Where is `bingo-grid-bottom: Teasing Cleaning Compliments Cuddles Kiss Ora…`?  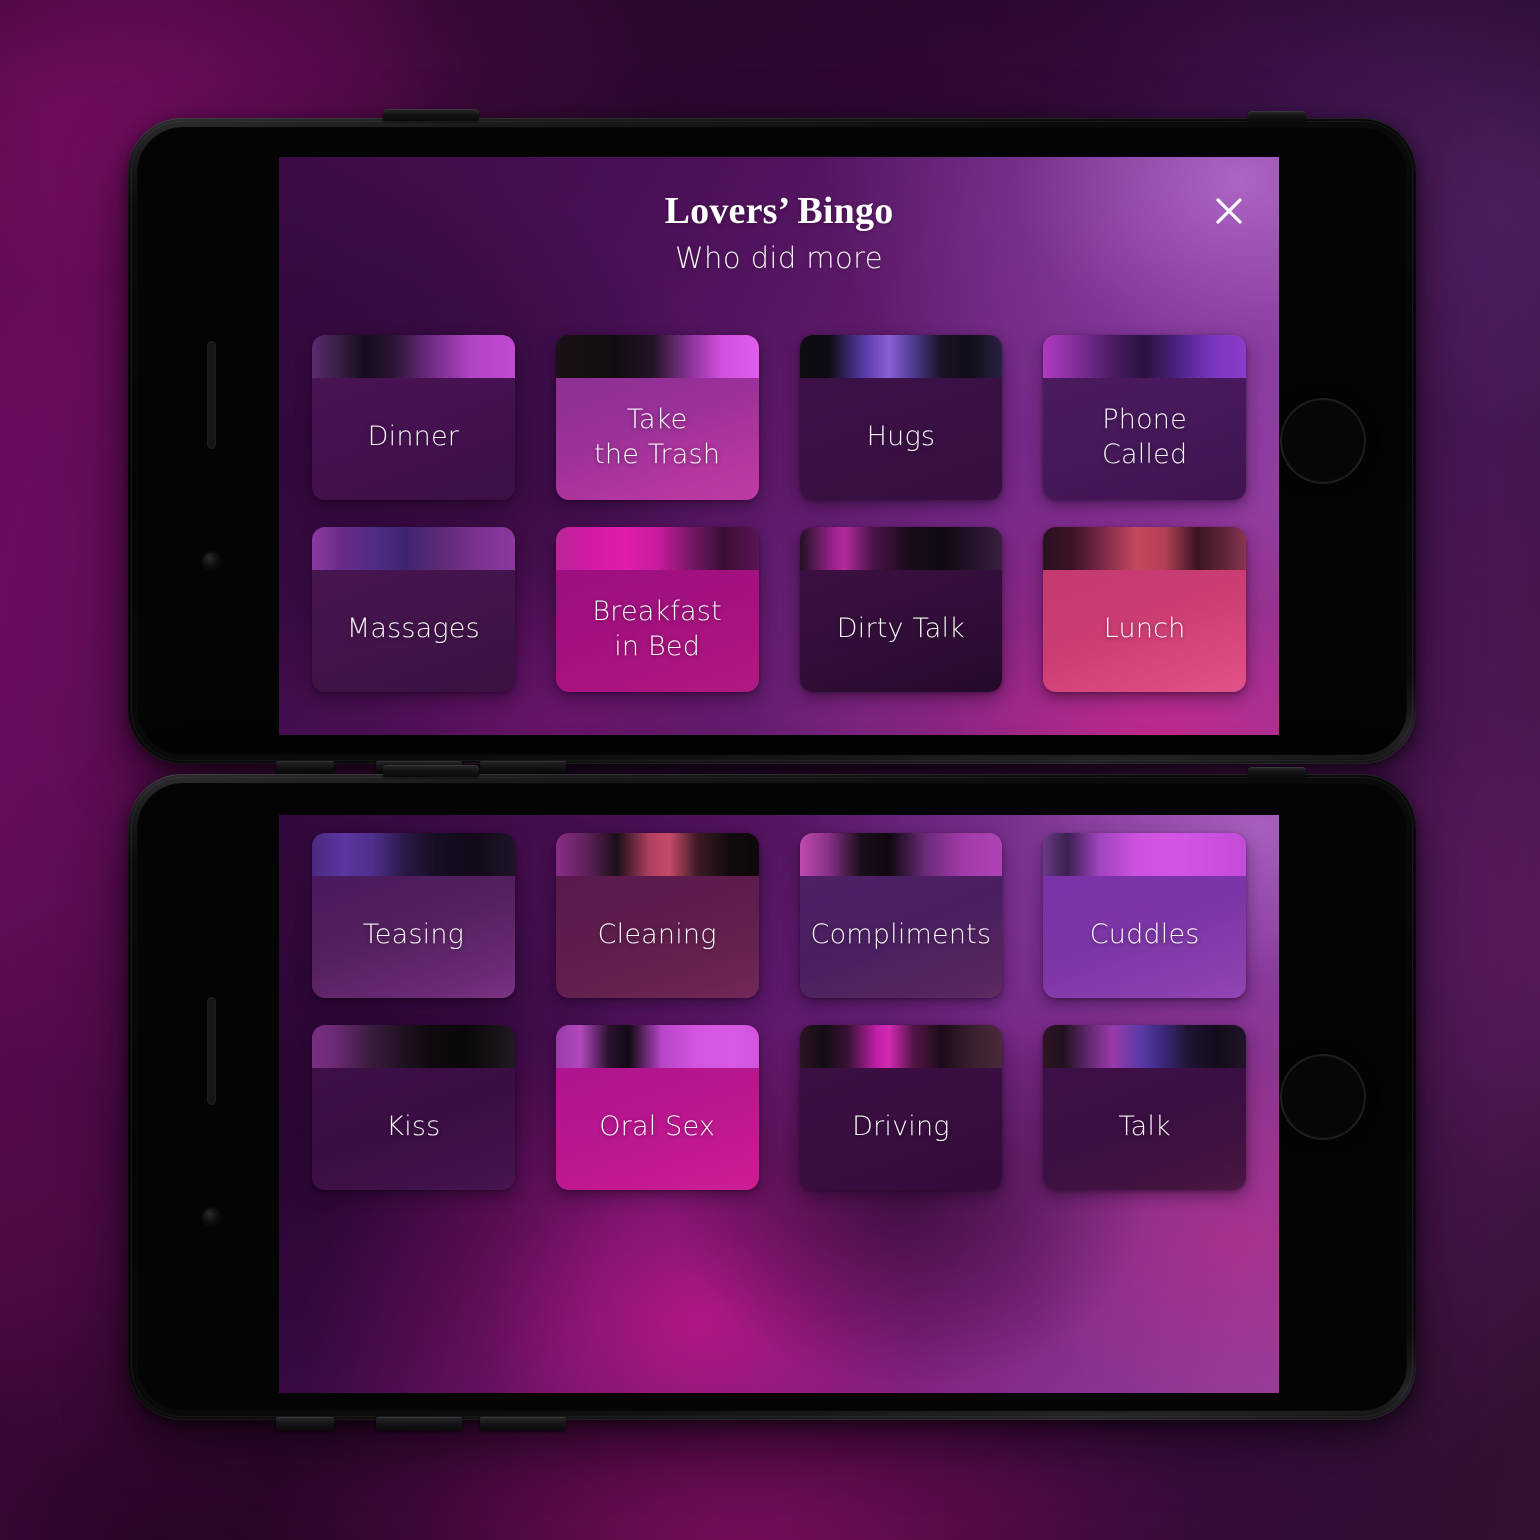
bingo-grid-bottom: Teasing Cleaning Compliments Cuddles Kiss Ora… is located at coordinates (779, 1011).